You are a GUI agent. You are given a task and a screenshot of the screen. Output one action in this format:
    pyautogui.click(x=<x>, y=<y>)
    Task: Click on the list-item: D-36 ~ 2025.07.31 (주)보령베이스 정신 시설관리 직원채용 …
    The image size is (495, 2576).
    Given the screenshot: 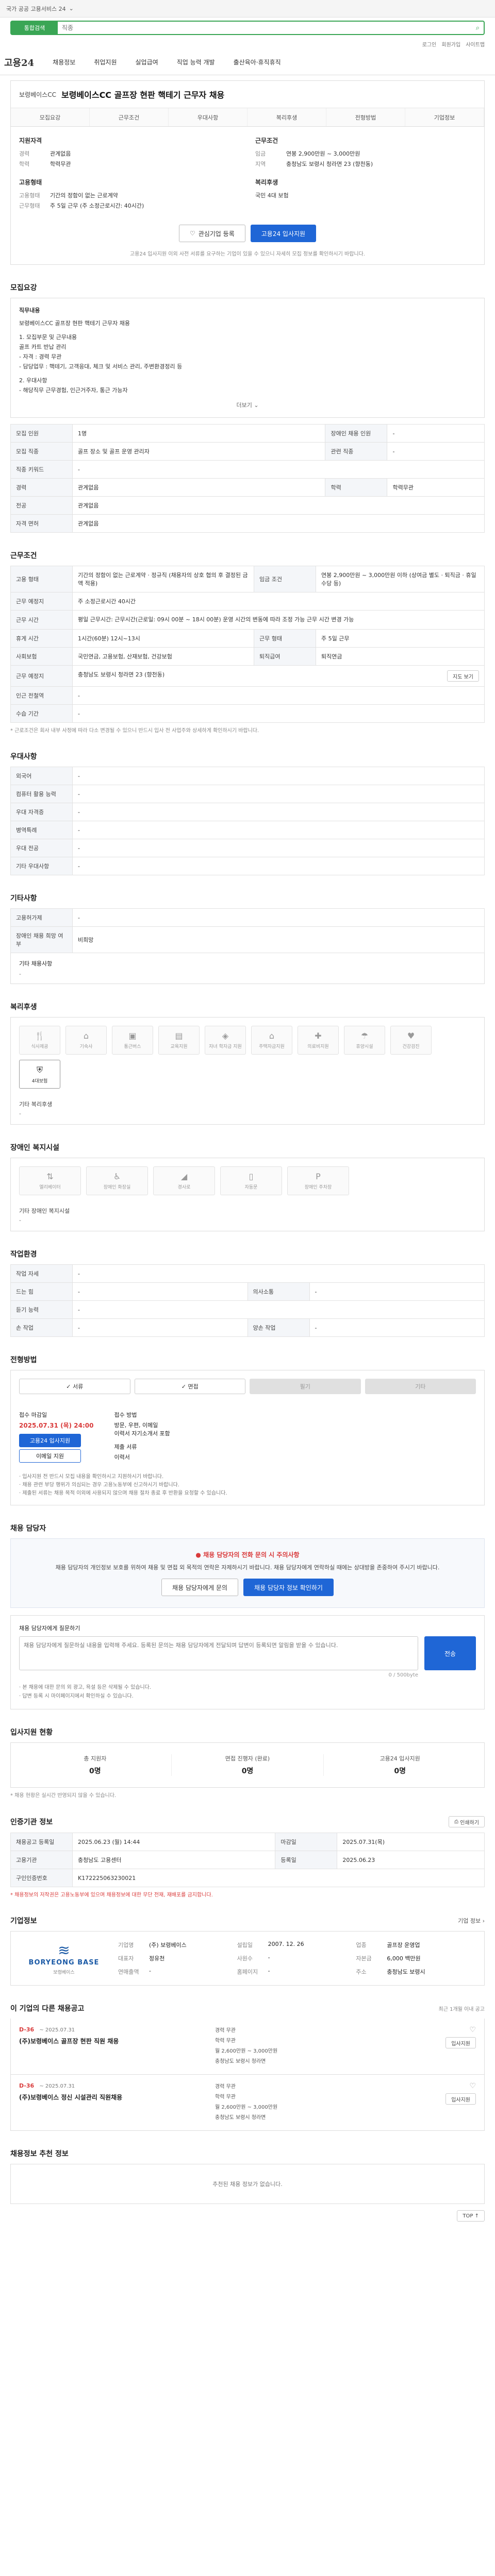 What is the action you would take?
    pyautogui.click(x=247, y=2103)
    